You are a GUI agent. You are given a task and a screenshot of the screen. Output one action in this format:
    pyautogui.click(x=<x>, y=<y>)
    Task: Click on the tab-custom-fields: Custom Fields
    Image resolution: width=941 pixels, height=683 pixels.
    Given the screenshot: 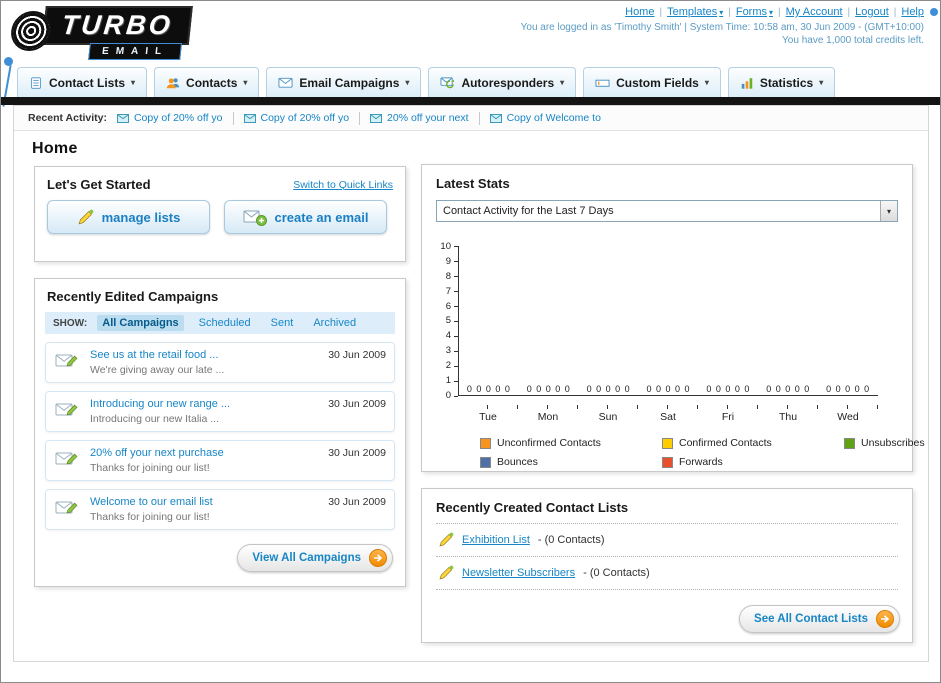 What is the action you would take?
    pyautogui.click(x=652, y=82)
    